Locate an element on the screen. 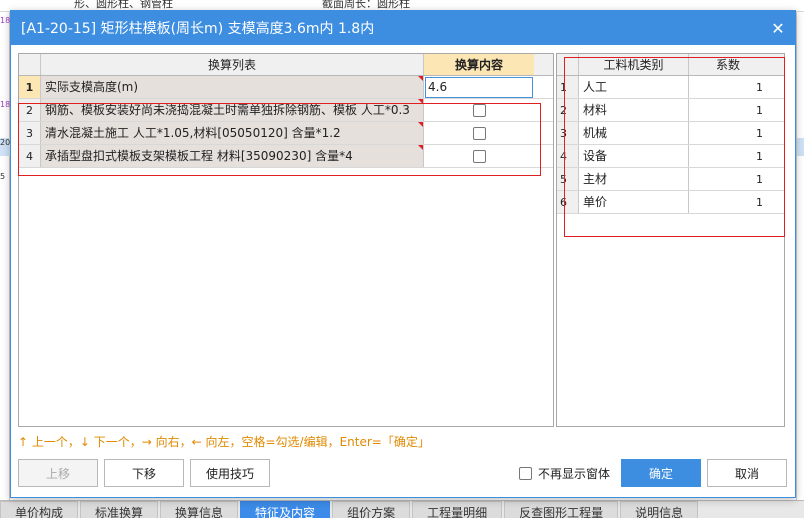 The image size is (804, 518). column-header-coef: 系数 is located at coordinates (727, 65).